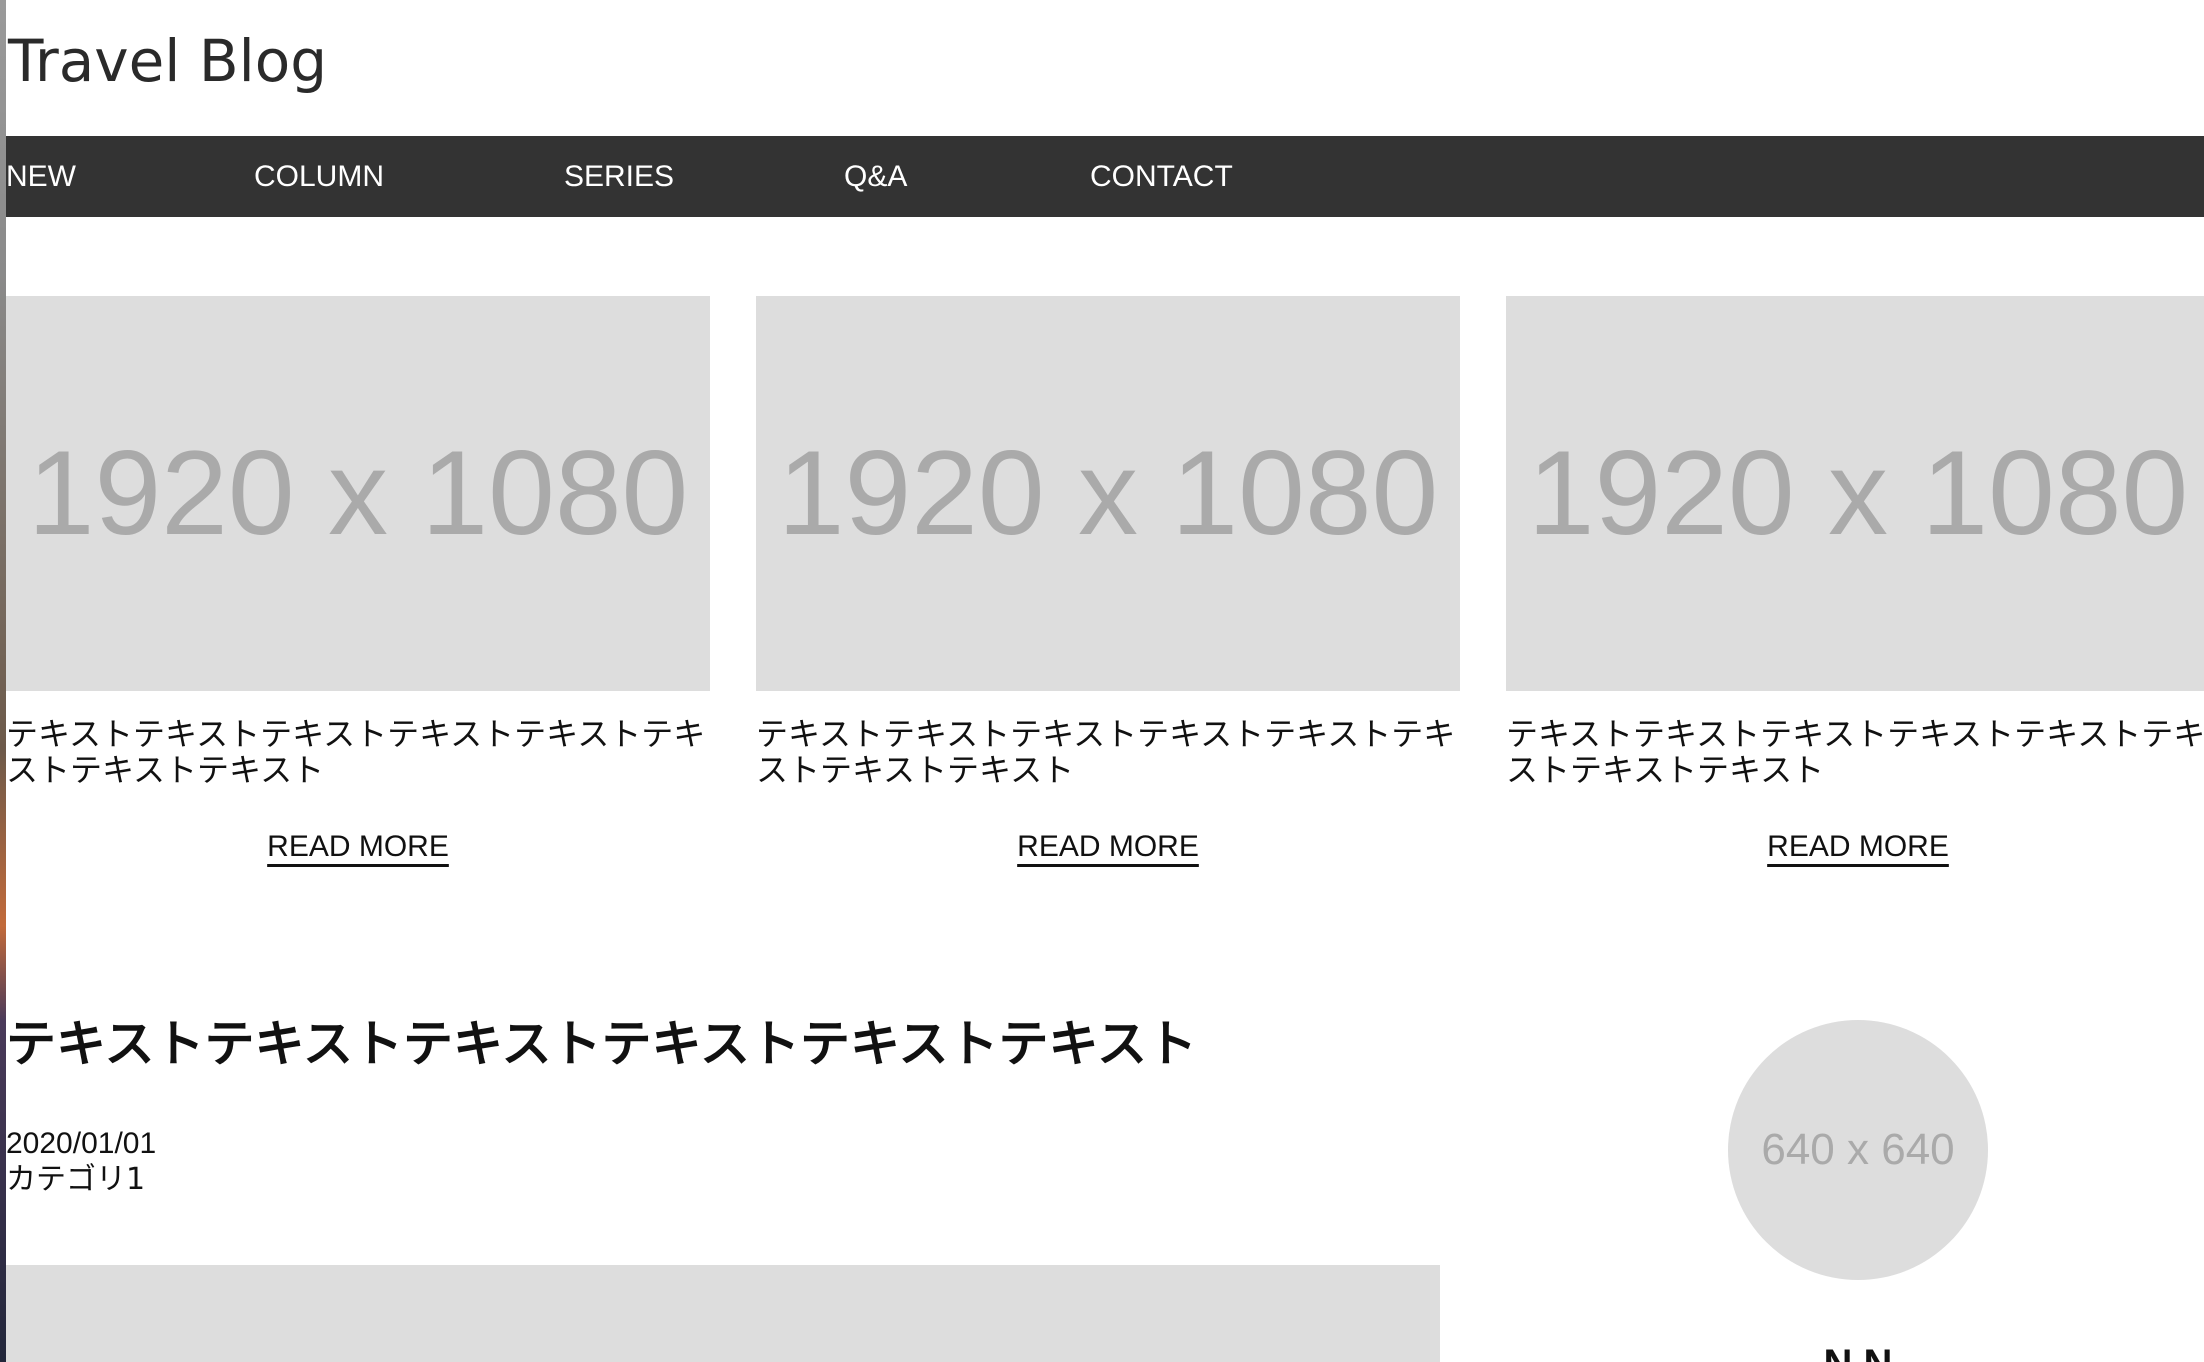 The image size is (2204, 1362). Describe the element at coordinates (167, 61) in the screenshot. I see `site-title: Travel Blog` at that location.